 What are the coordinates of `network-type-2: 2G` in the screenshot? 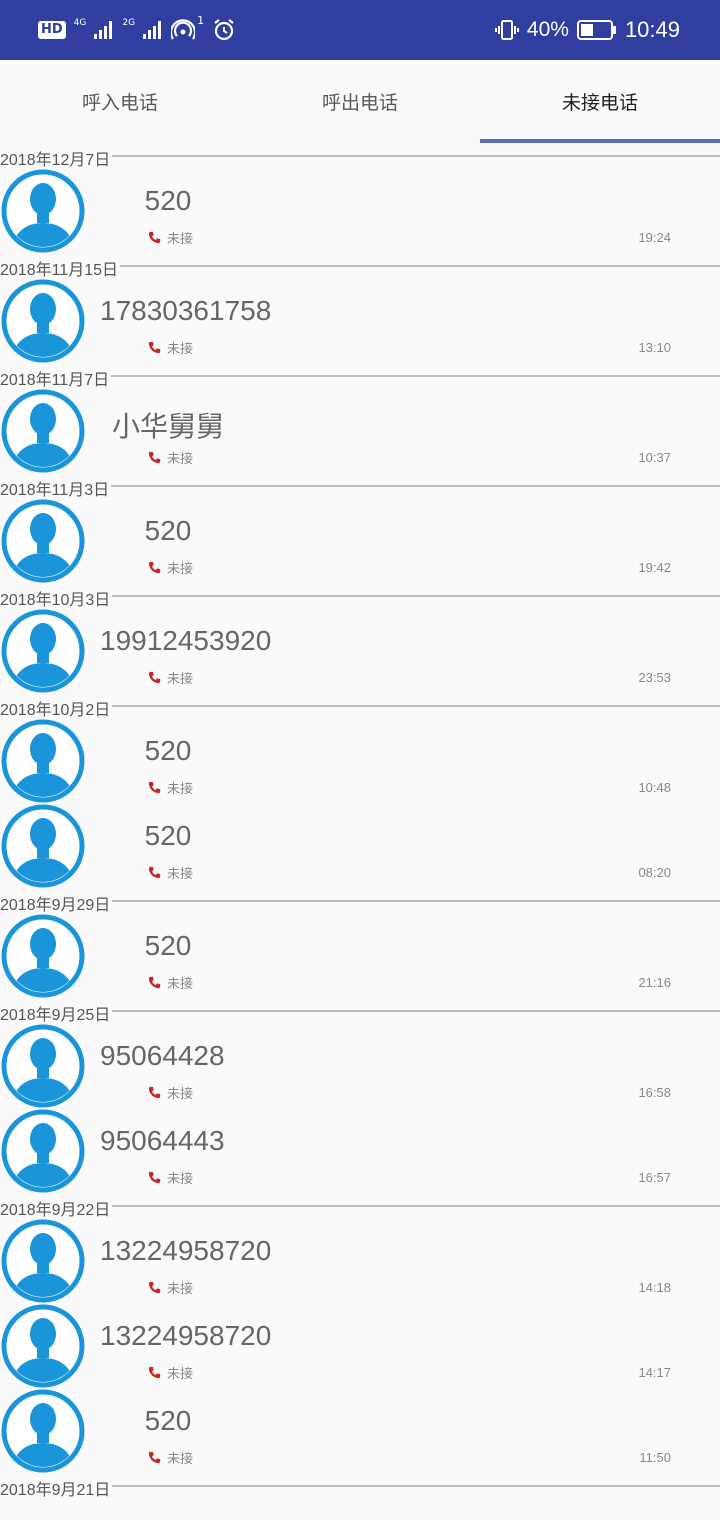 It's located at (129, 22).